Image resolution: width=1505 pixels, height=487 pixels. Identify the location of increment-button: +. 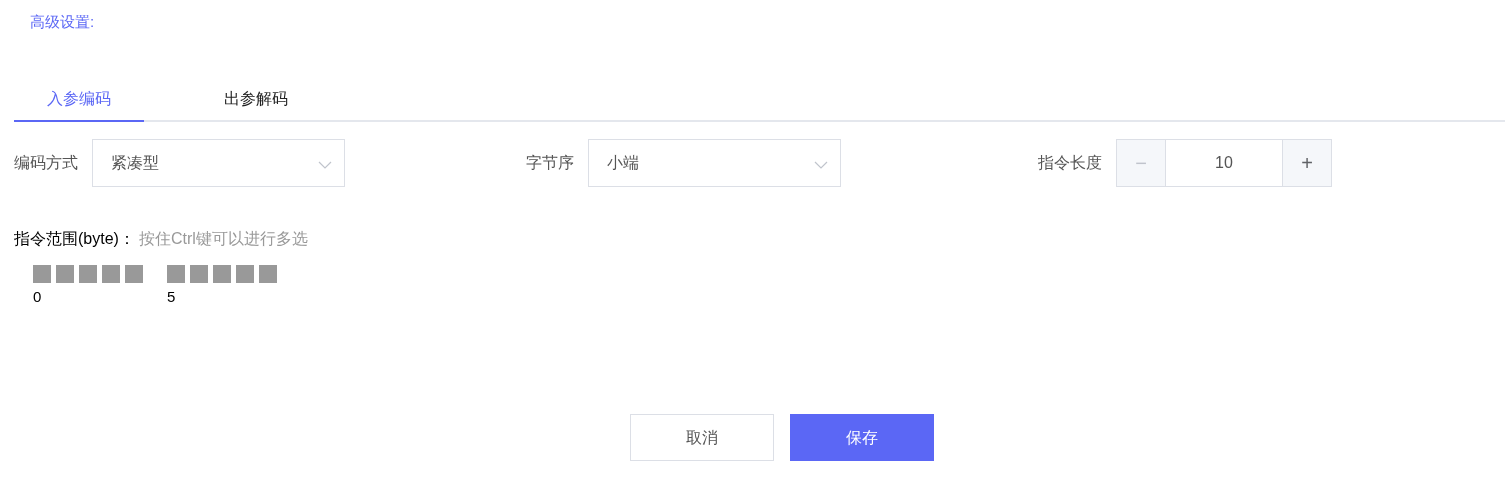
(1307, 163).